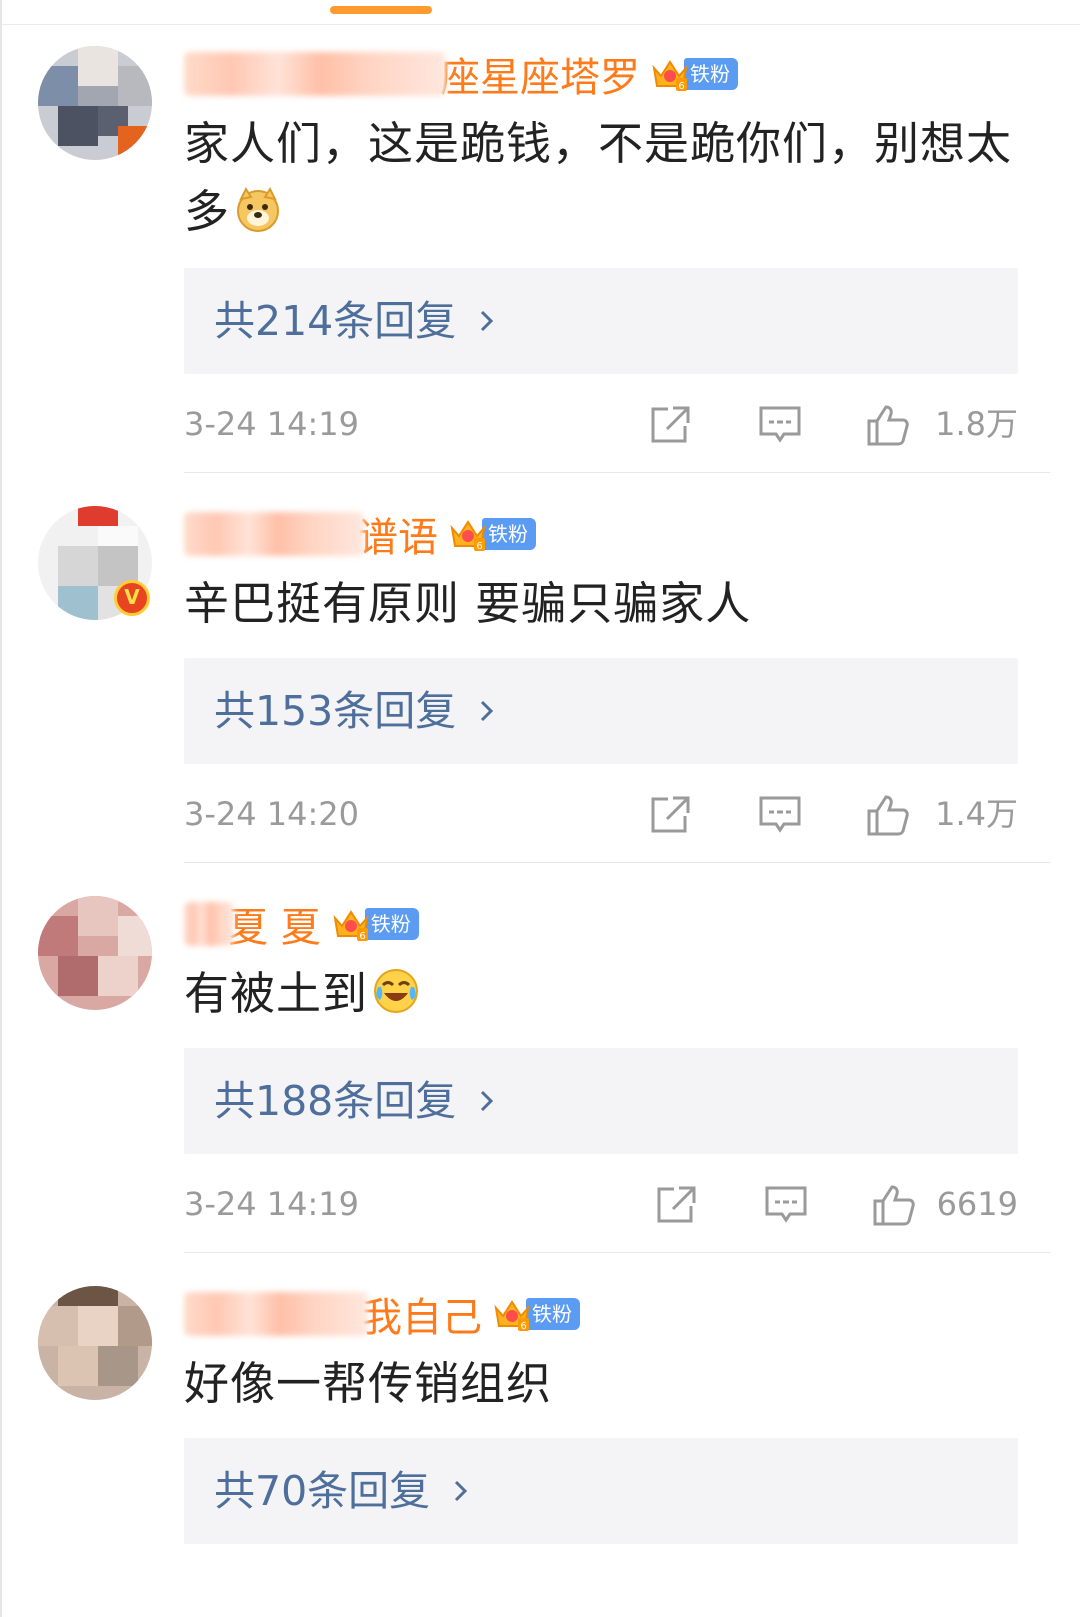  I want to click on verified-badge: V, so click(132, 598).